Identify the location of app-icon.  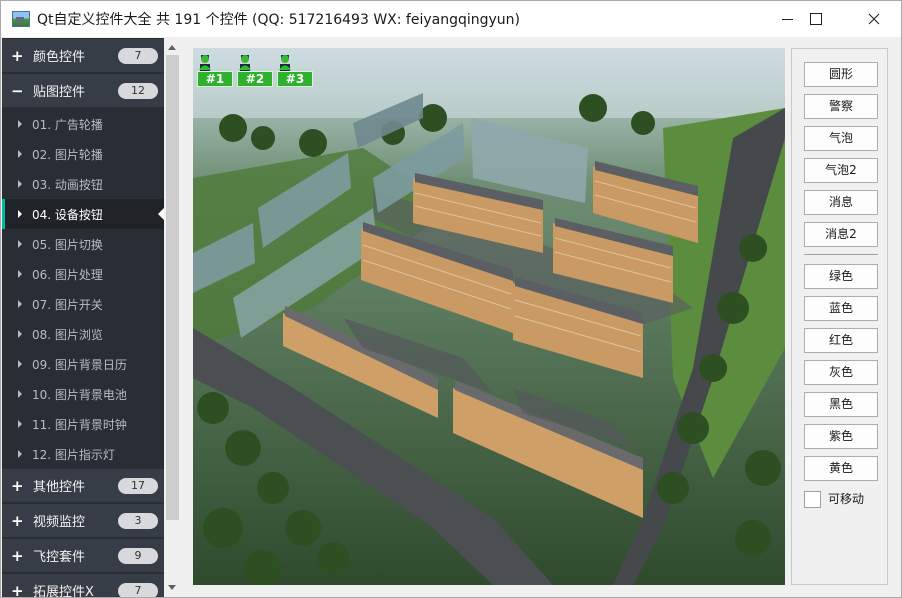
(21, 19).